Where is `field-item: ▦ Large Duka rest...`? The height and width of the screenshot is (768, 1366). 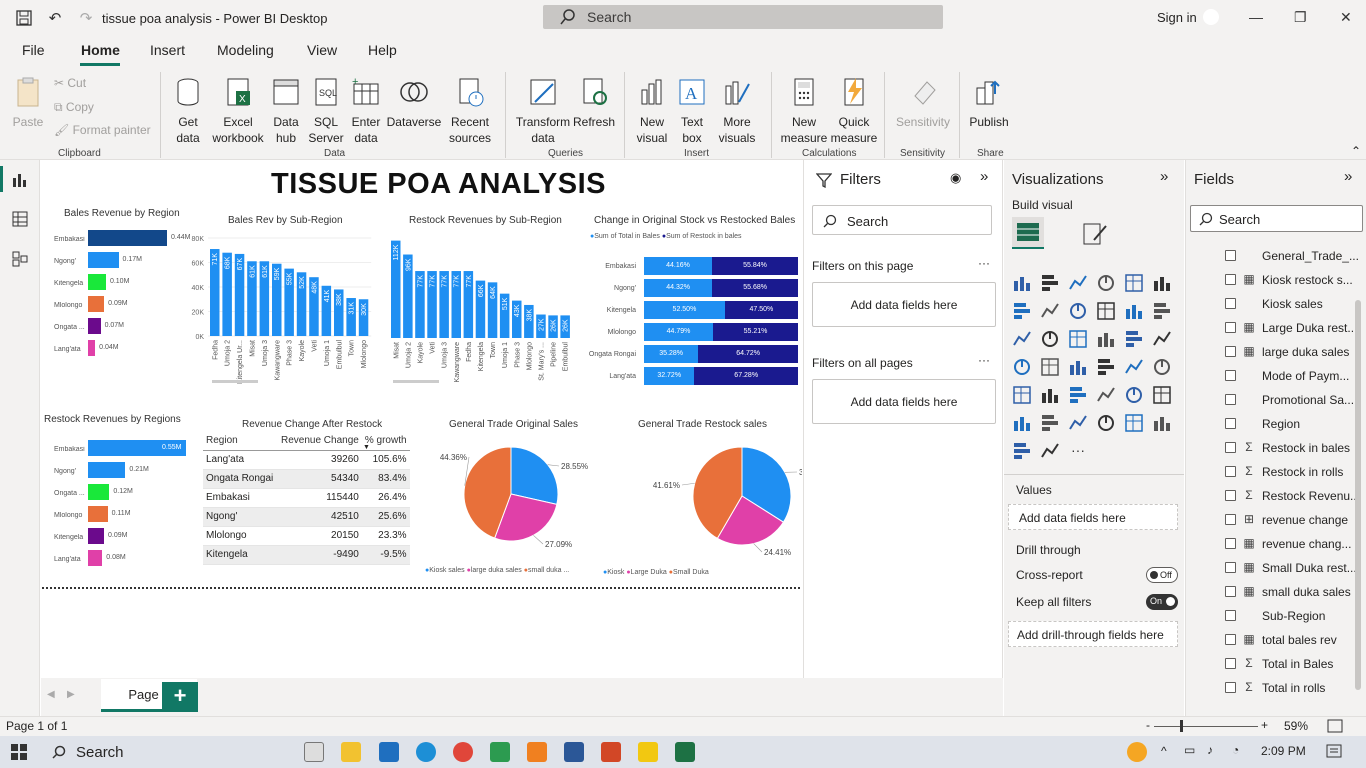 field-item: ▦ Large Duka rest... is located at coordinates (1276, 328).